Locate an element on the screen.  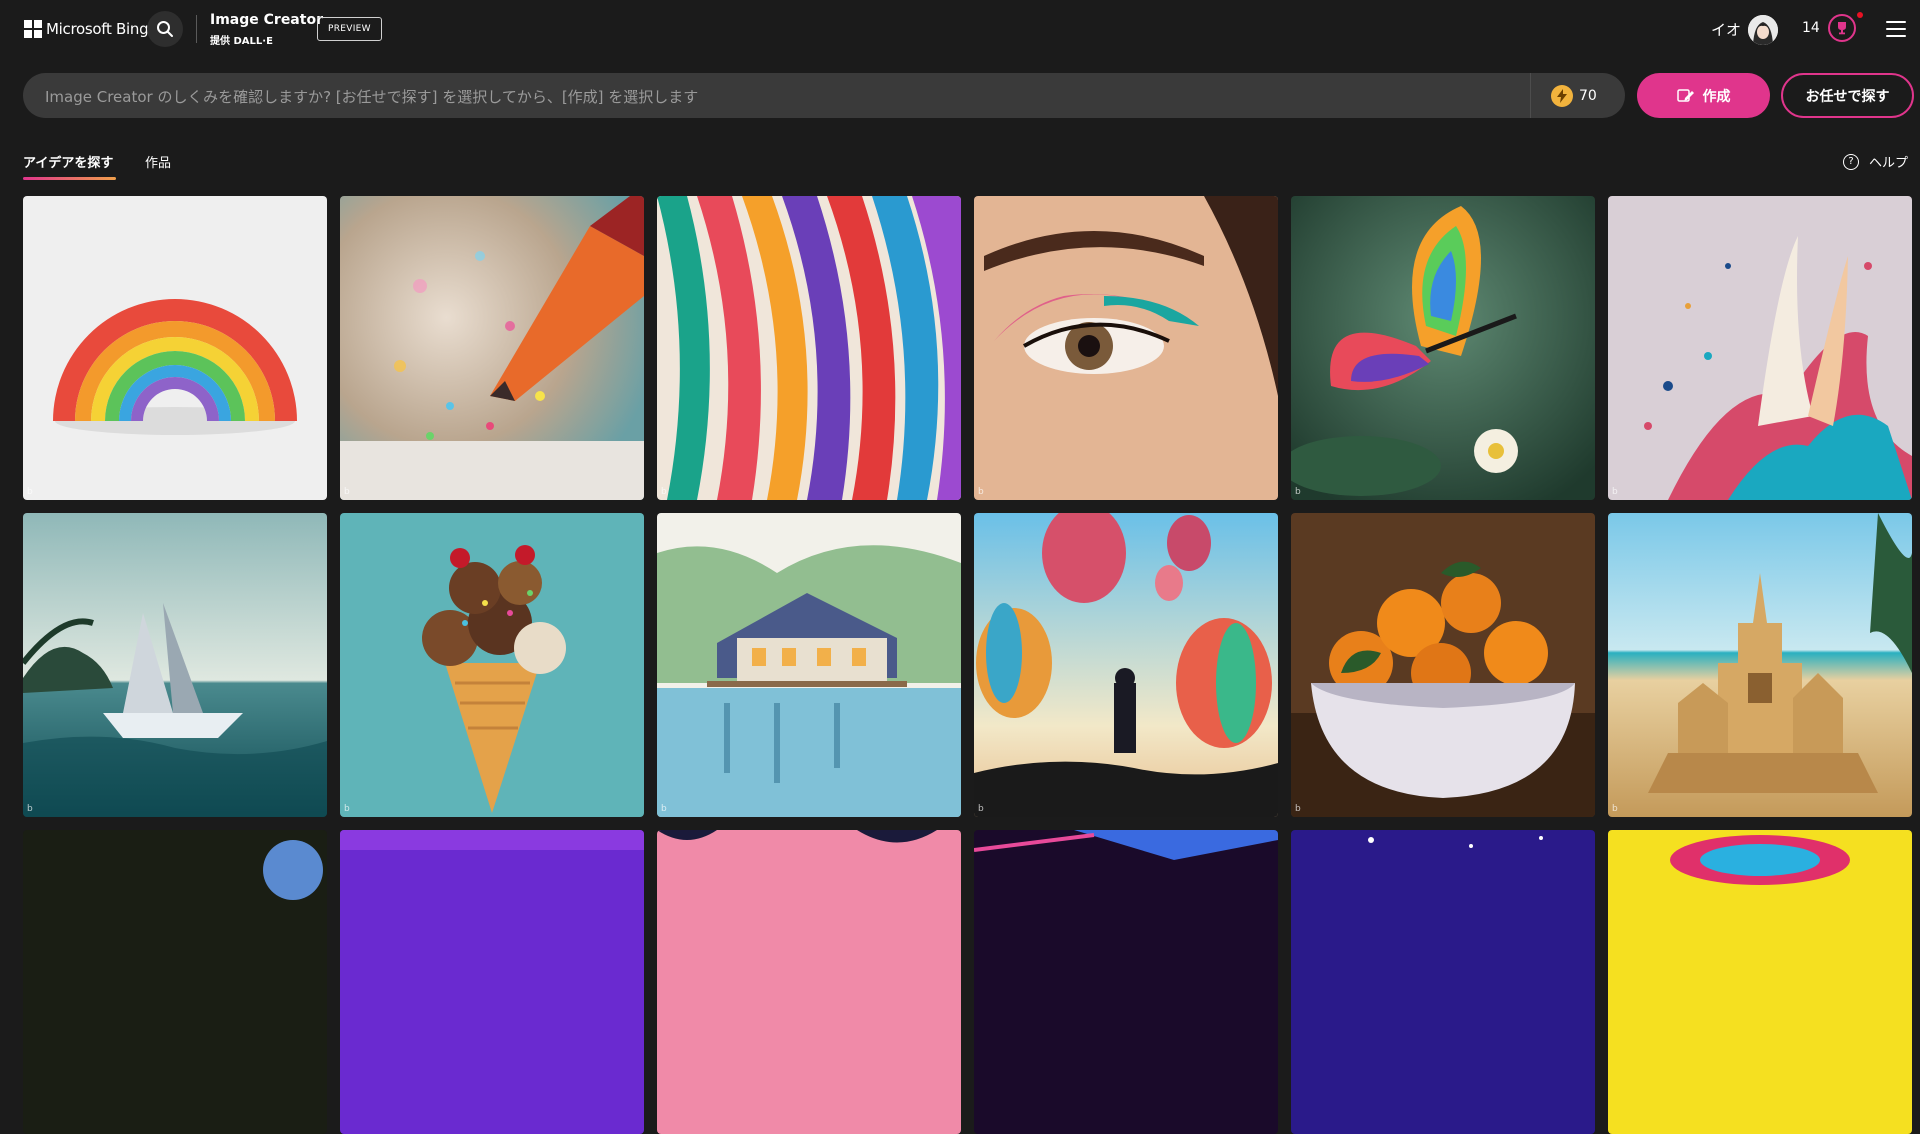
gallery-item-ice-cream: b is located at coordinates (492, 665).